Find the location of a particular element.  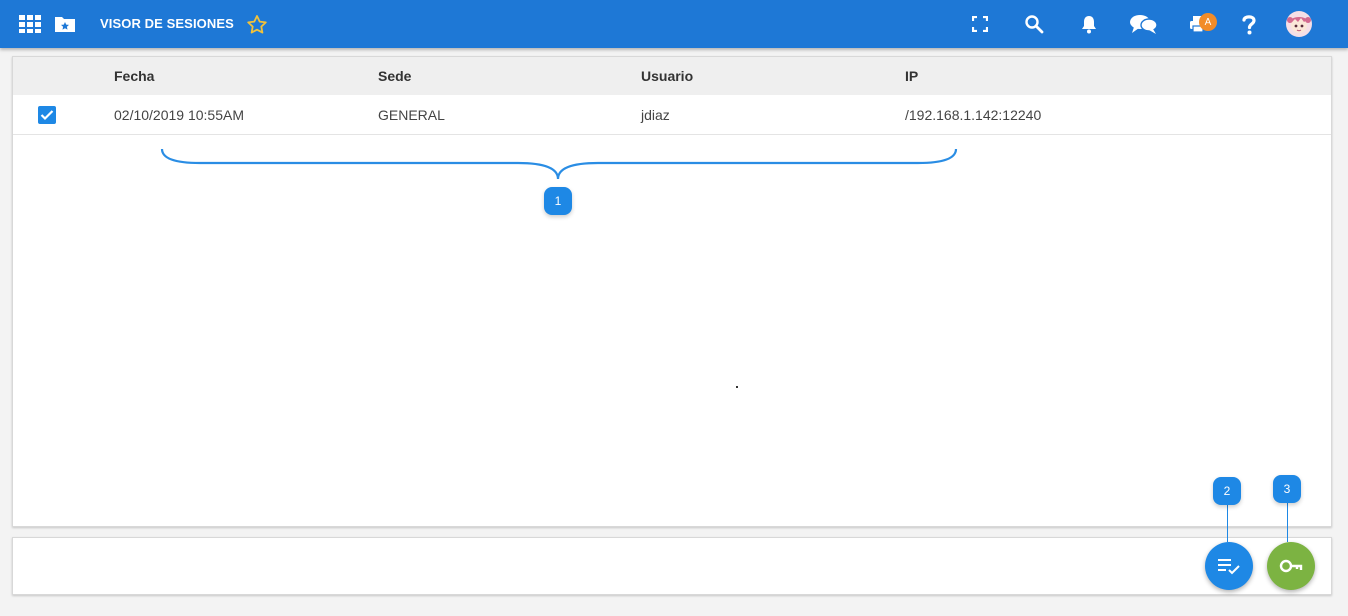

column-header-ip: IP is located at coordinates (911, 76).